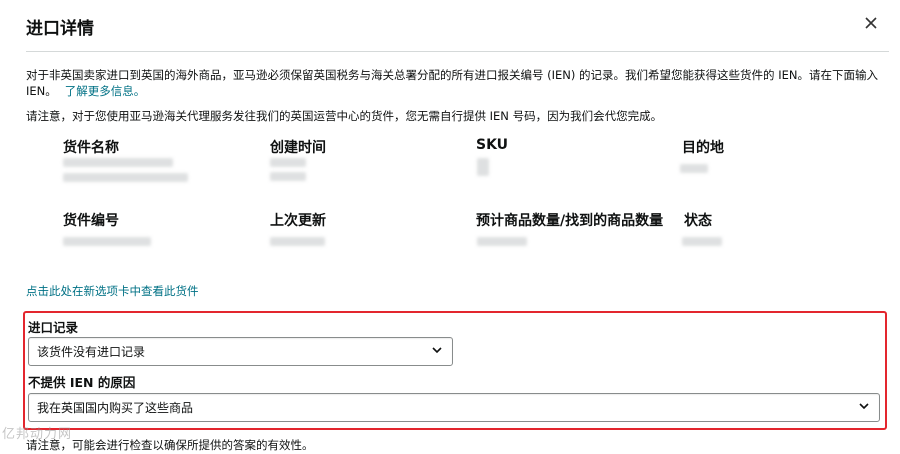  What do you see at coordinates (298, 221) in the screenshot?
I see `last-updated-label: 上次更新` at bounding box center [298, 221].